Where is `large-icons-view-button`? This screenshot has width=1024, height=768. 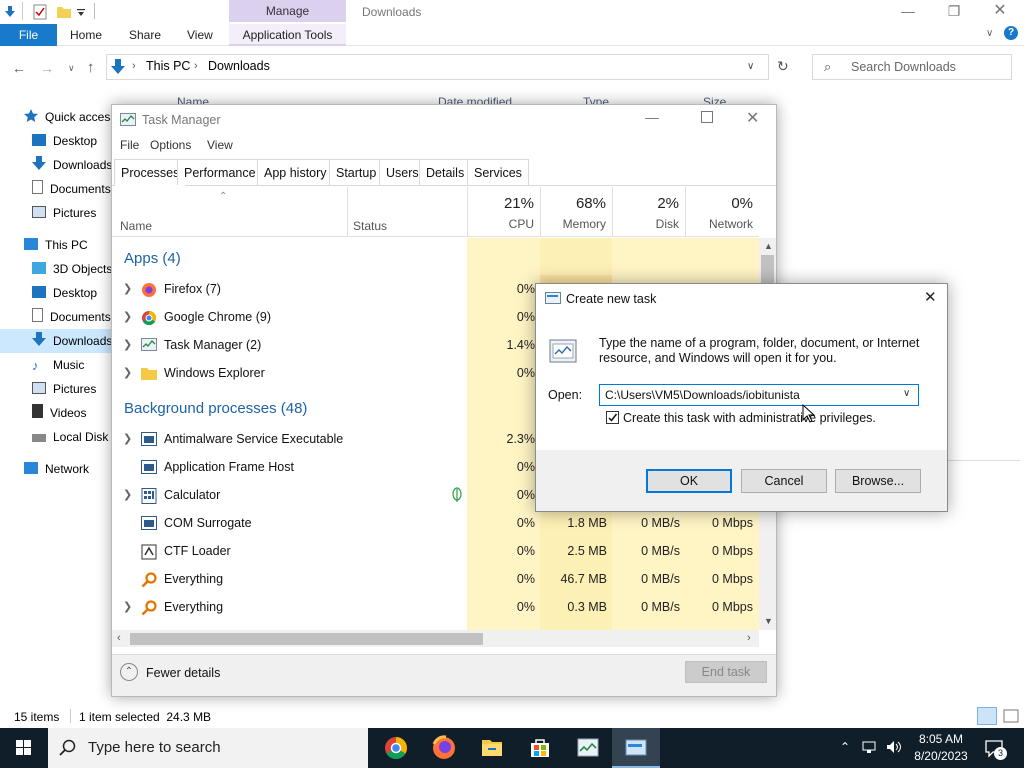
large-icons-view-button is located at coordinates (1011, 716).